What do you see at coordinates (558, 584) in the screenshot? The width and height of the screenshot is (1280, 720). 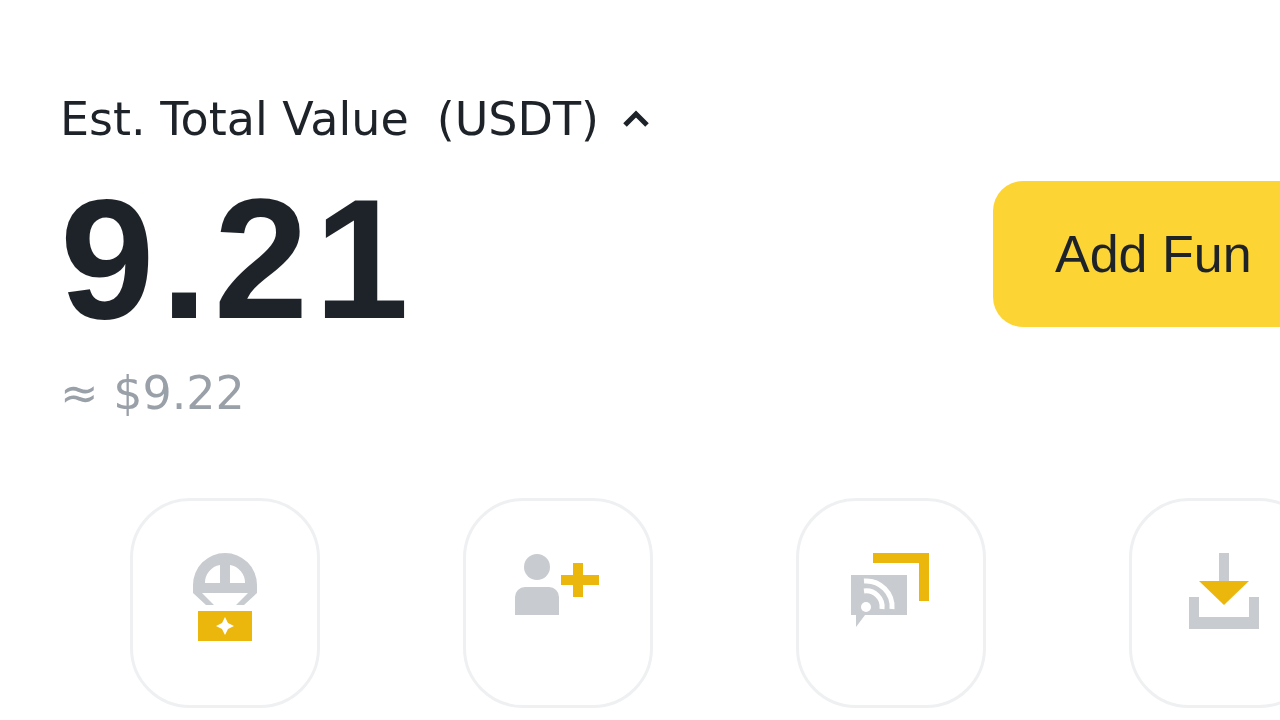 I see `add-person-icon` at bounding box center [558, 584].